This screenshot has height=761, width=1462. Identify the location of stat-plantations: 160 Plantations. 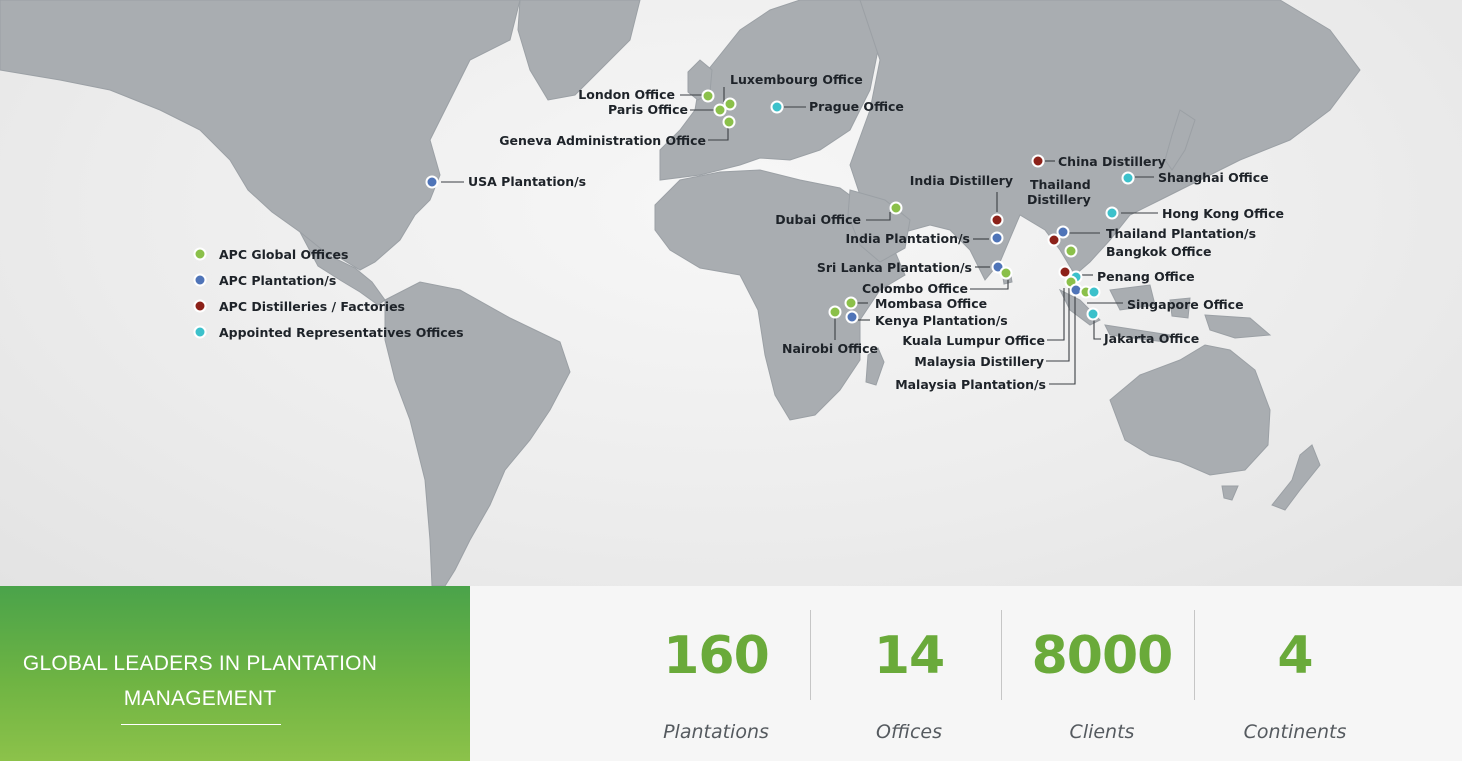
(716, 673).